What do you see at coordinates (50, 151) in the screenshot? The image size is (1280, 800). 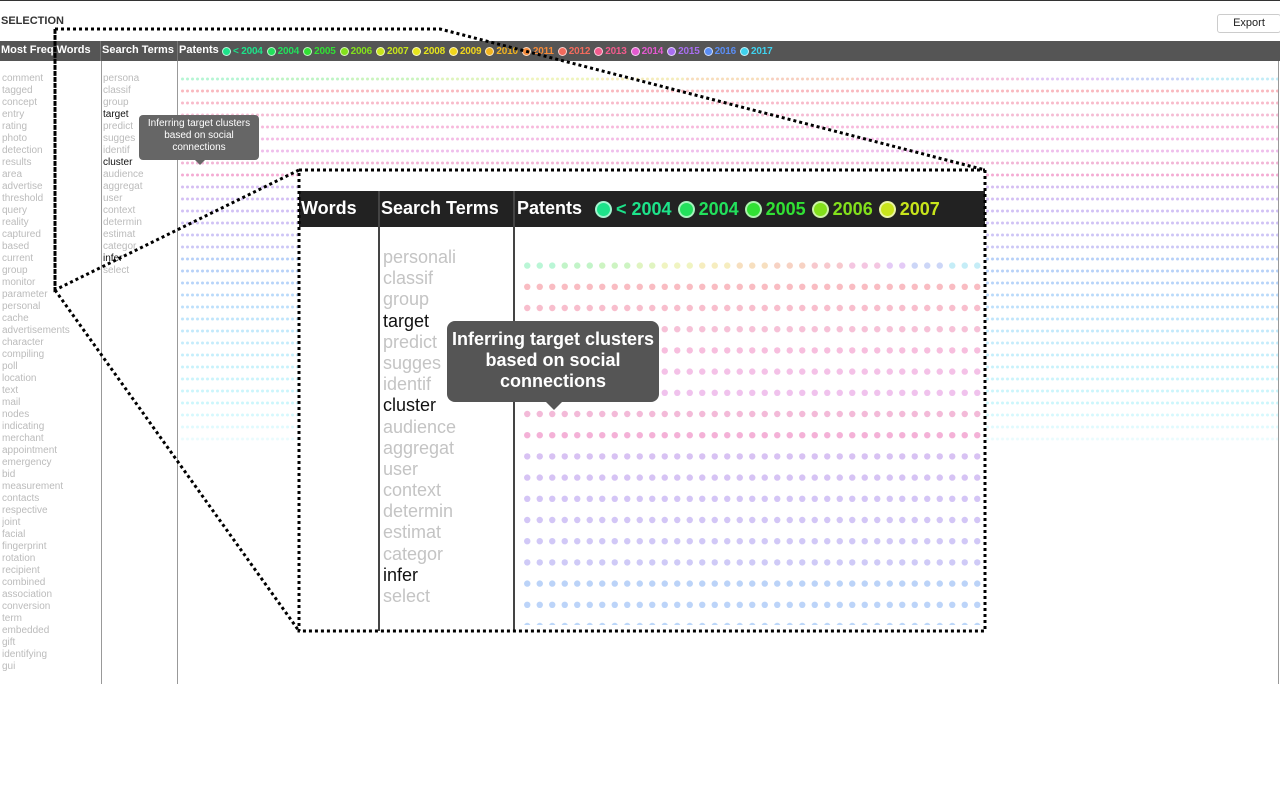 I see `freq-word-item: detection` at bounding box center [50, 151].